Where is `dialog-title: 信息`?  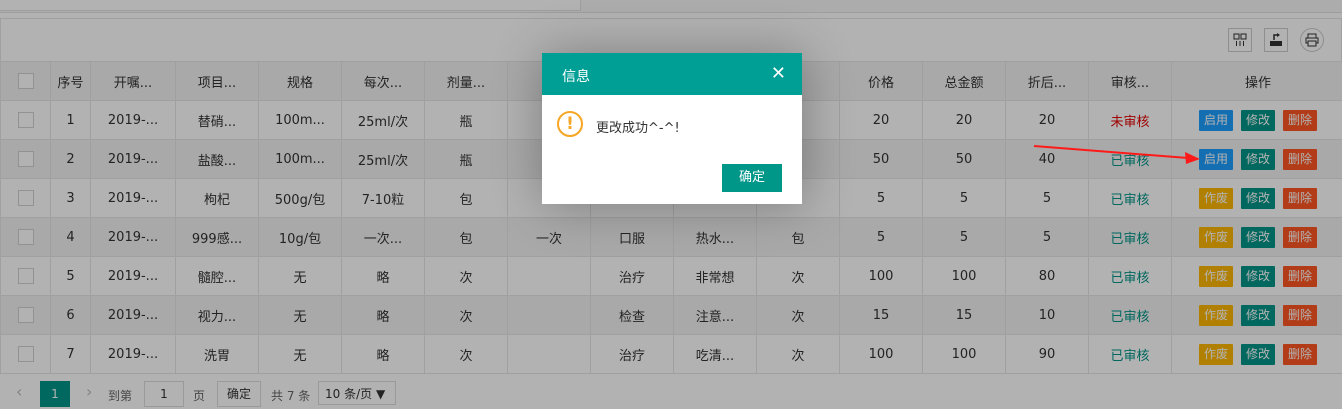 dialog-title: 信息 is located at coordinates (576, 76).